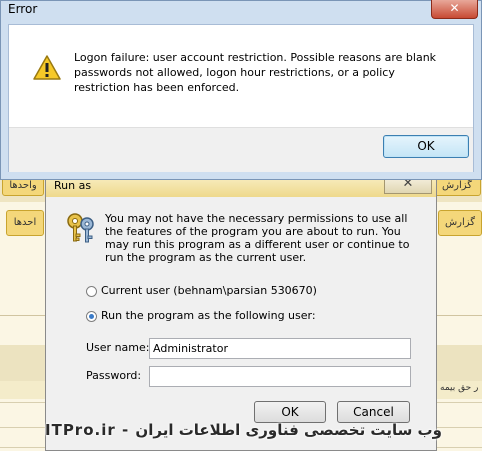 This screenshot has height=451, width=482. What do you see at coordinates (118, 347) in the screenshot?
I see `username-label: User name:` at bounding box center [118, 347].